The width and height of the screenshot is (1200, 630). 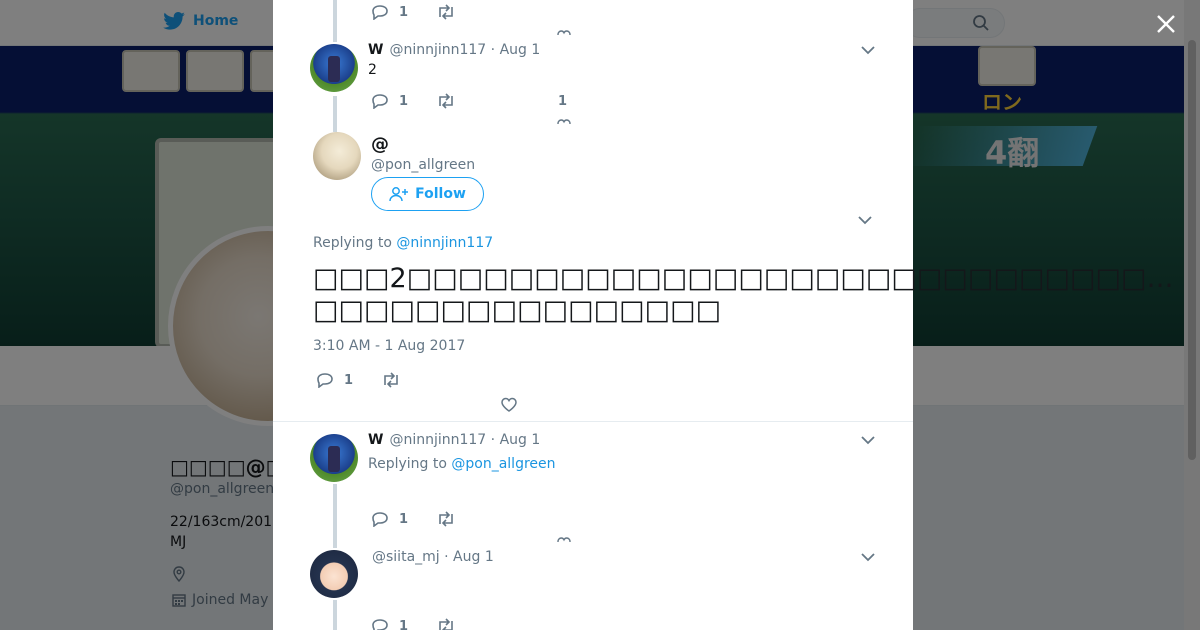 What do you see at coordinates (380, 144) in the screenshot?
I see `main-tweet-fullname: @` at bounding box center [380, 144].